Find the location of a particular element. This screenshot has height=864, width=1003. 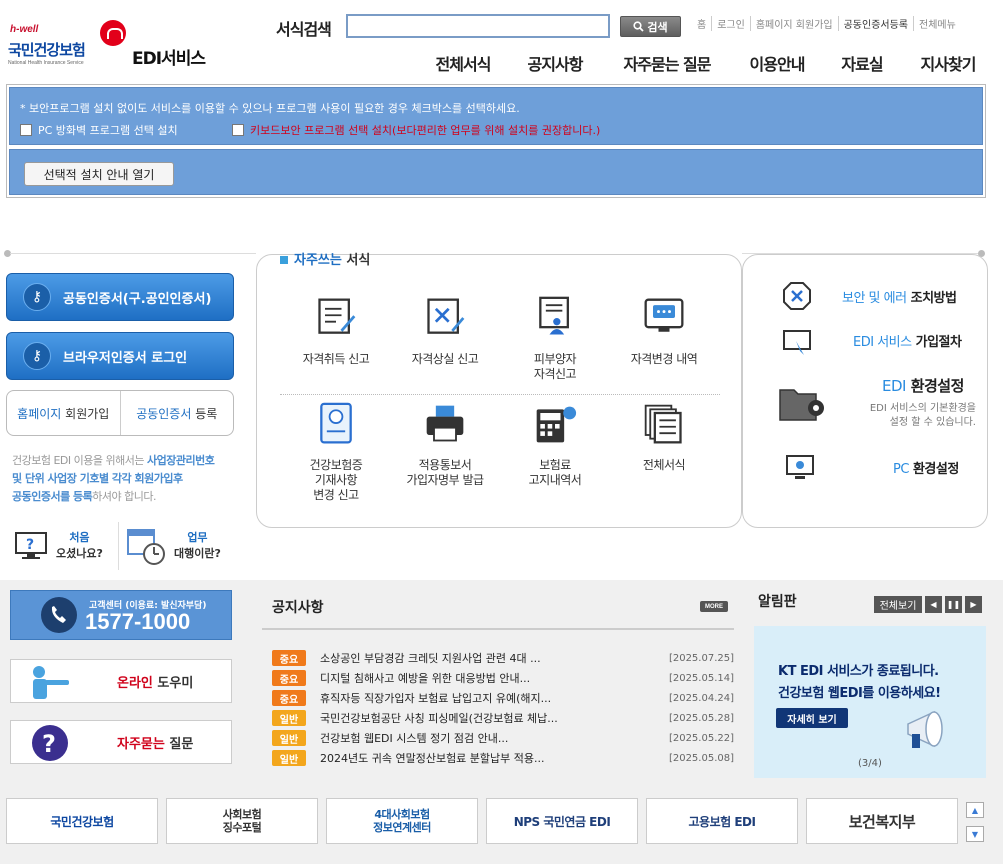

join-link-b: 회원가입 is located at coordinates (87, 413).